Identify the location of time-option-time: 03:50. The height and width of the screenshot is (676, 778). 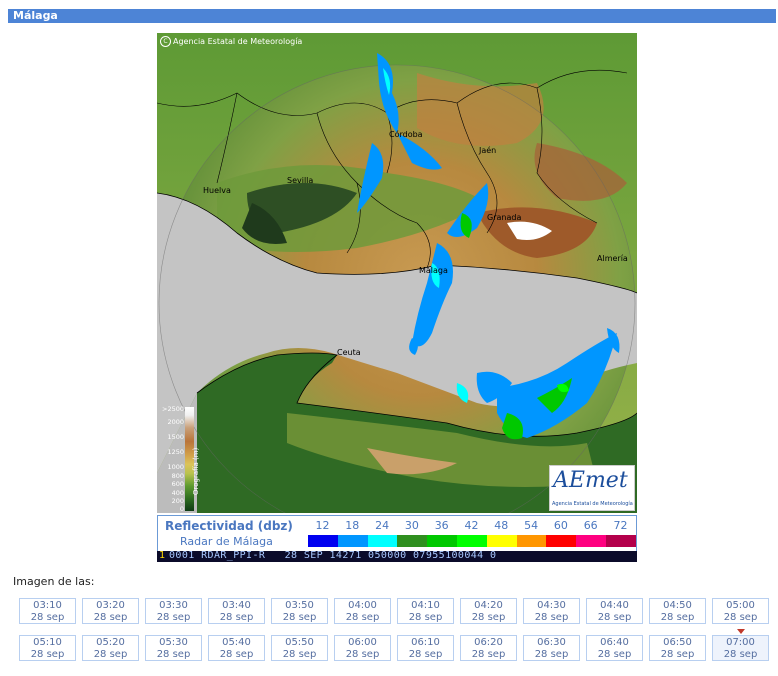
(299, 605).